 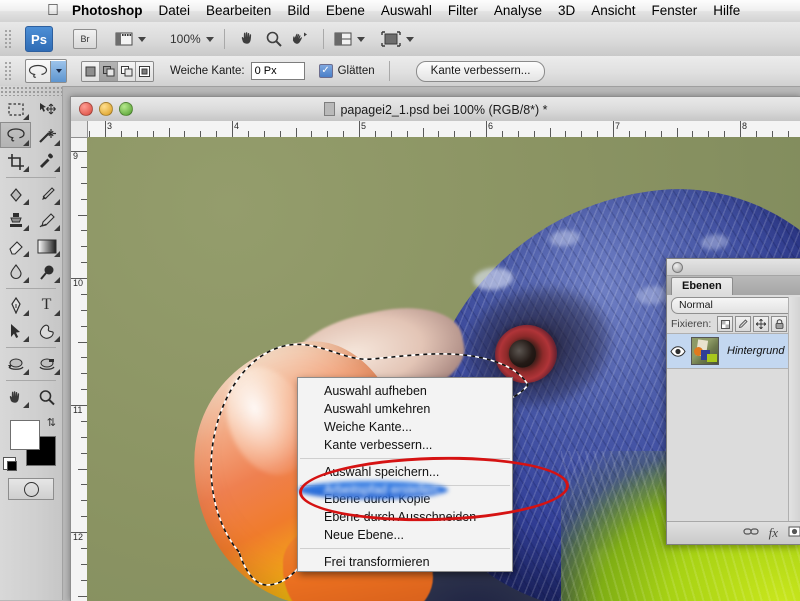 What do you see at coordinates (409, 39) in the screenshot?
I see `screen-mode-caret` at bounding box center [409, 39].